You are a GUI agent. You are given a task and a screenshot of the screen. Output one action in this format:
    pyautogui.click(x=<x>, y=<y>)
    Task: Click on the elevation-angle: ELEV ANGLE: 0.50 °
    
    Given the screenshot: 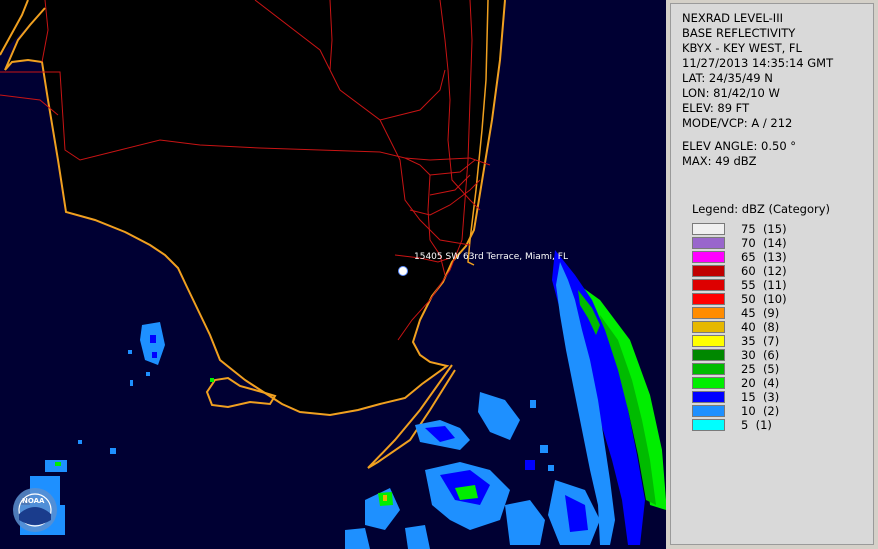 What is the action you would take?
    pyautogui.click(x=739, y=146)
    